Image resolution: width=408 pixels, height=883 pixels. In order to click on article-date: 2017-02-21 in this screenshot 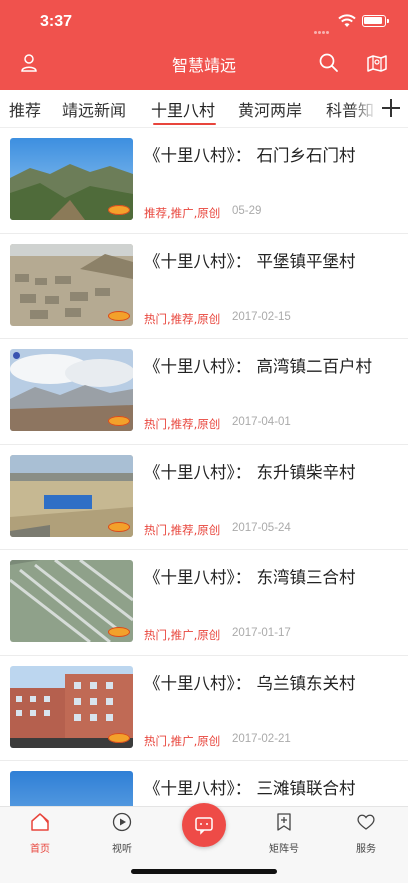, I will do `click(261, 738)`.